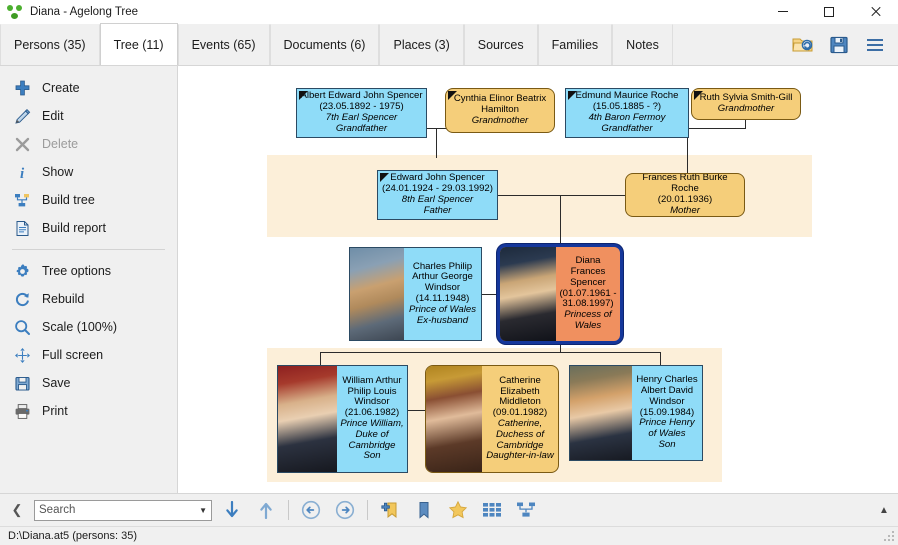 The image size is (898, 545). I want to click on chevron-up-icon: ▲, so click(884, 510).